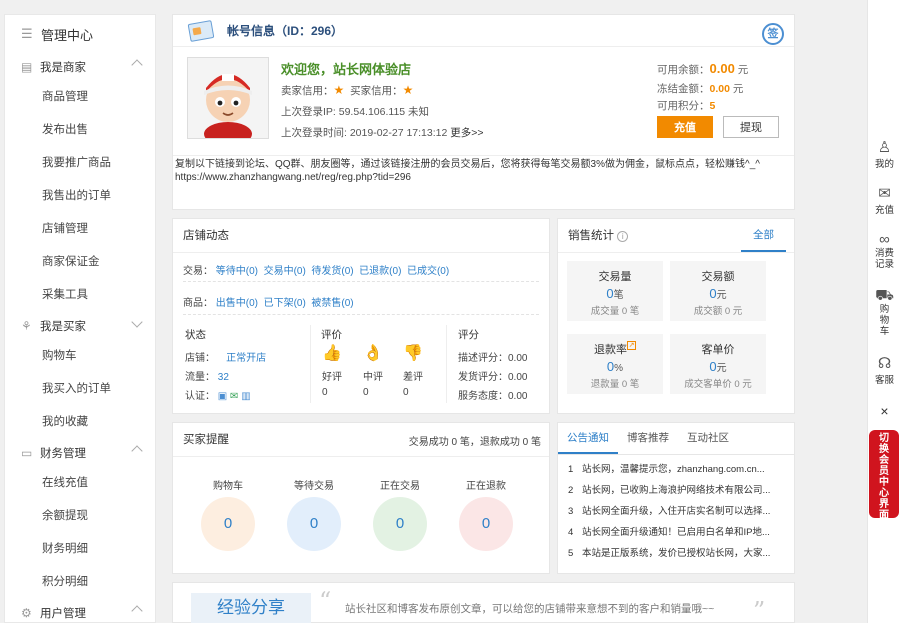  What do you see at coordinates (721, 368) in the screenshot?
I see `stat-unit: 元` at bounding box center [721, 368].